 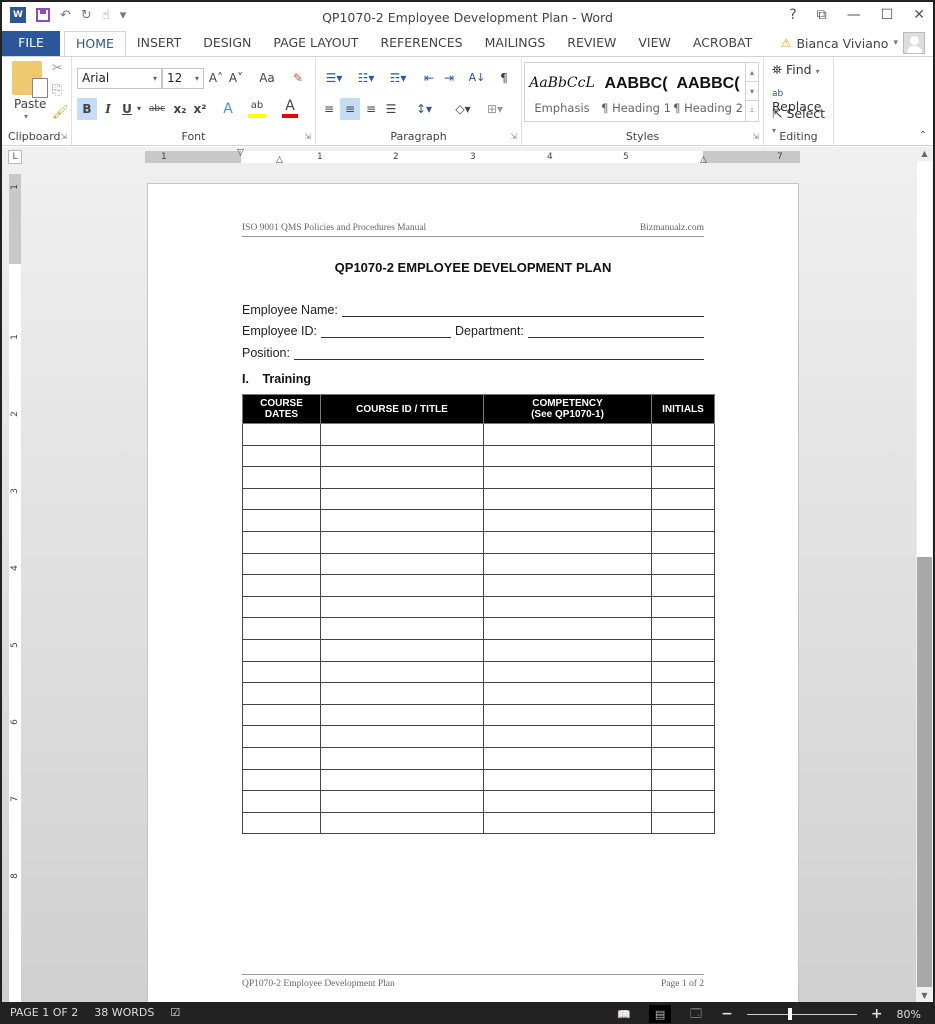 I want to click on right-indent-marker: △, so click(x=703, y=160).